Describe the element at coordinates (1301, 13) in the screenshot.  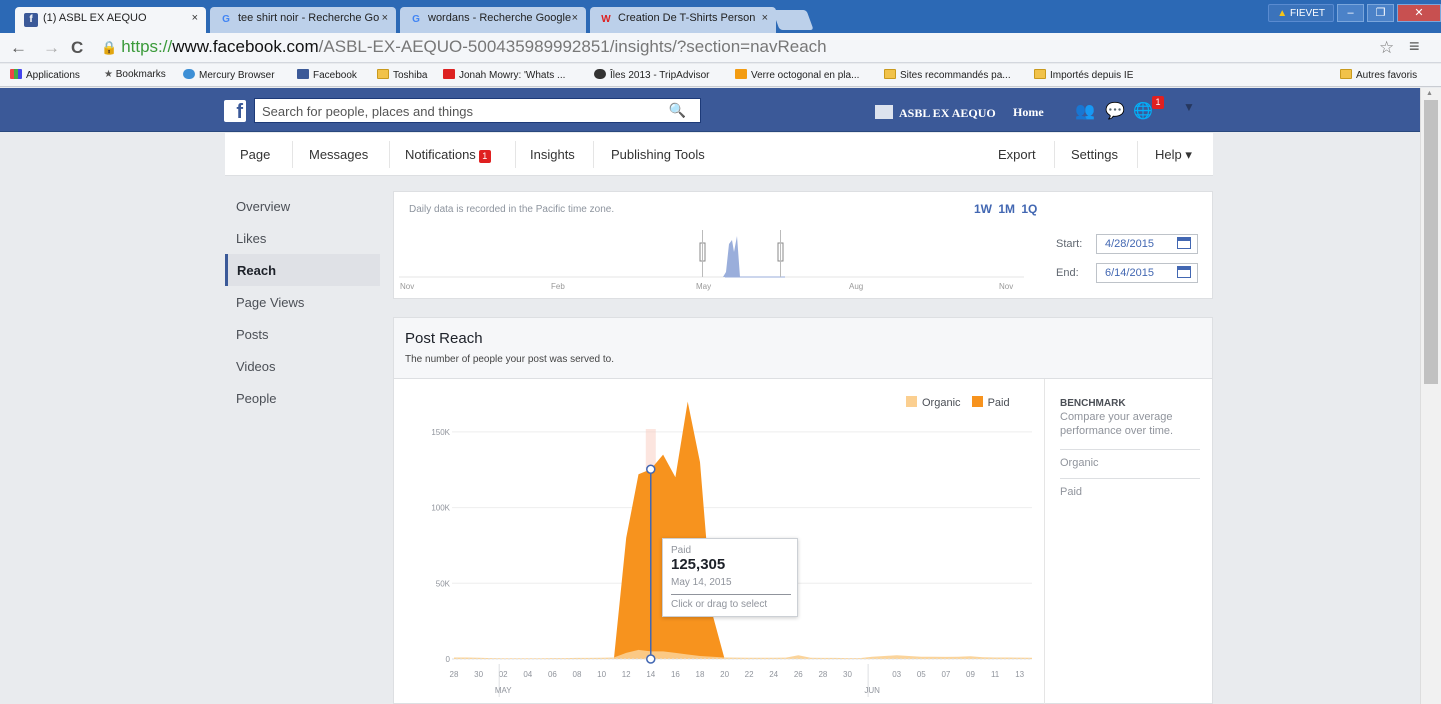
I see `profile-button: ▲ FIEVET` at that location.